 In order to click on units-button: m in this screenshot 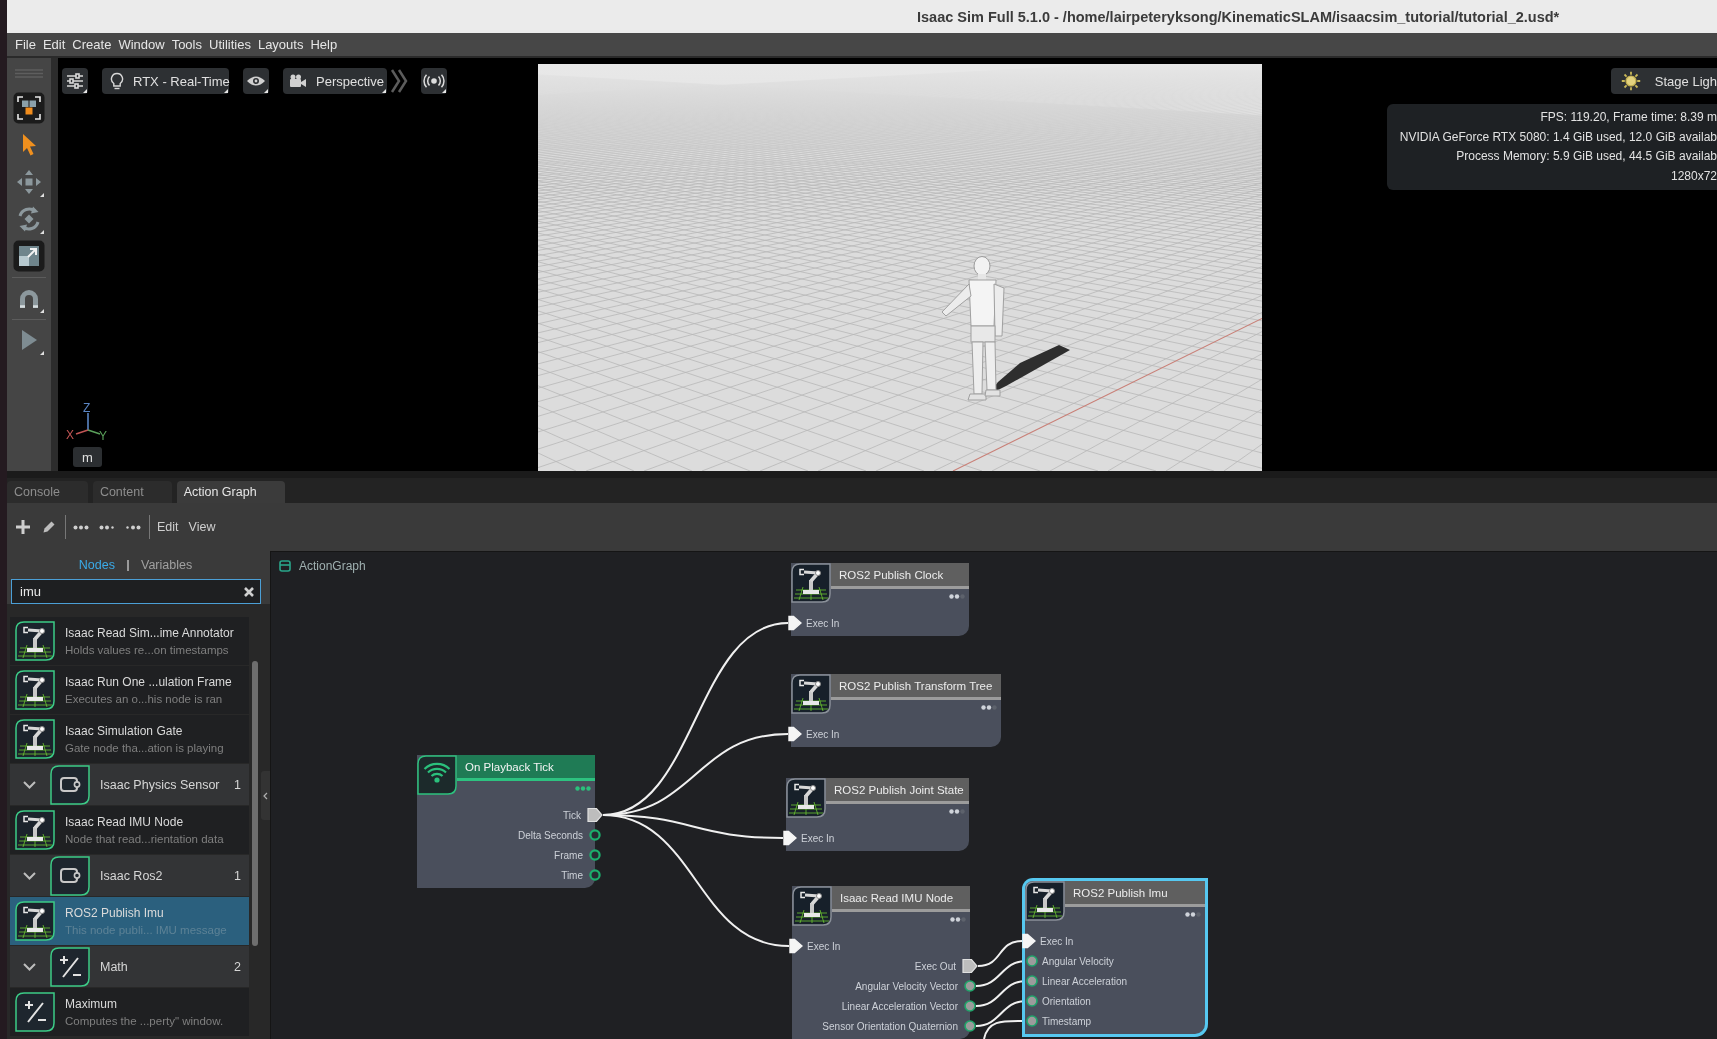, I will do `click(87, 457)`.